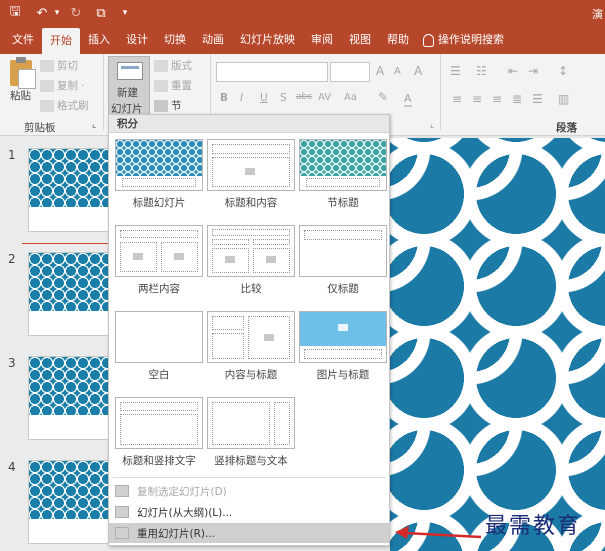 This screenshot has width=605, height=551. Describe the element at coordinates (159, 260) in the screenshot. I see `layout-two-content: 两栏内容` at that location.